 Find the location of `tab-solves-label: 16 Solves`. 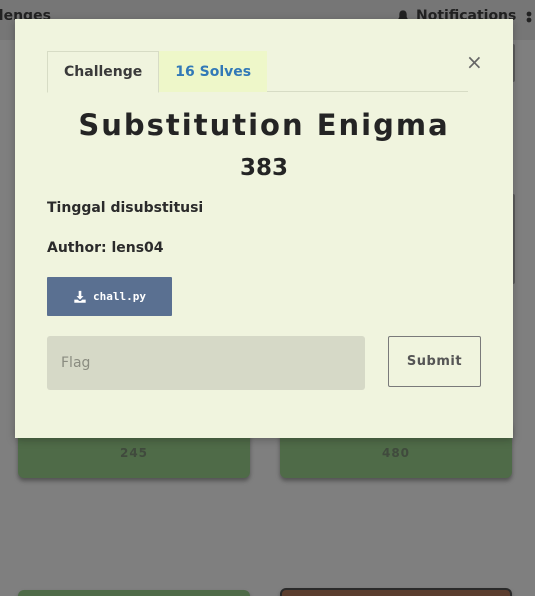

tab-solves-label: 16 Solves is located at coordinates (213, 71).